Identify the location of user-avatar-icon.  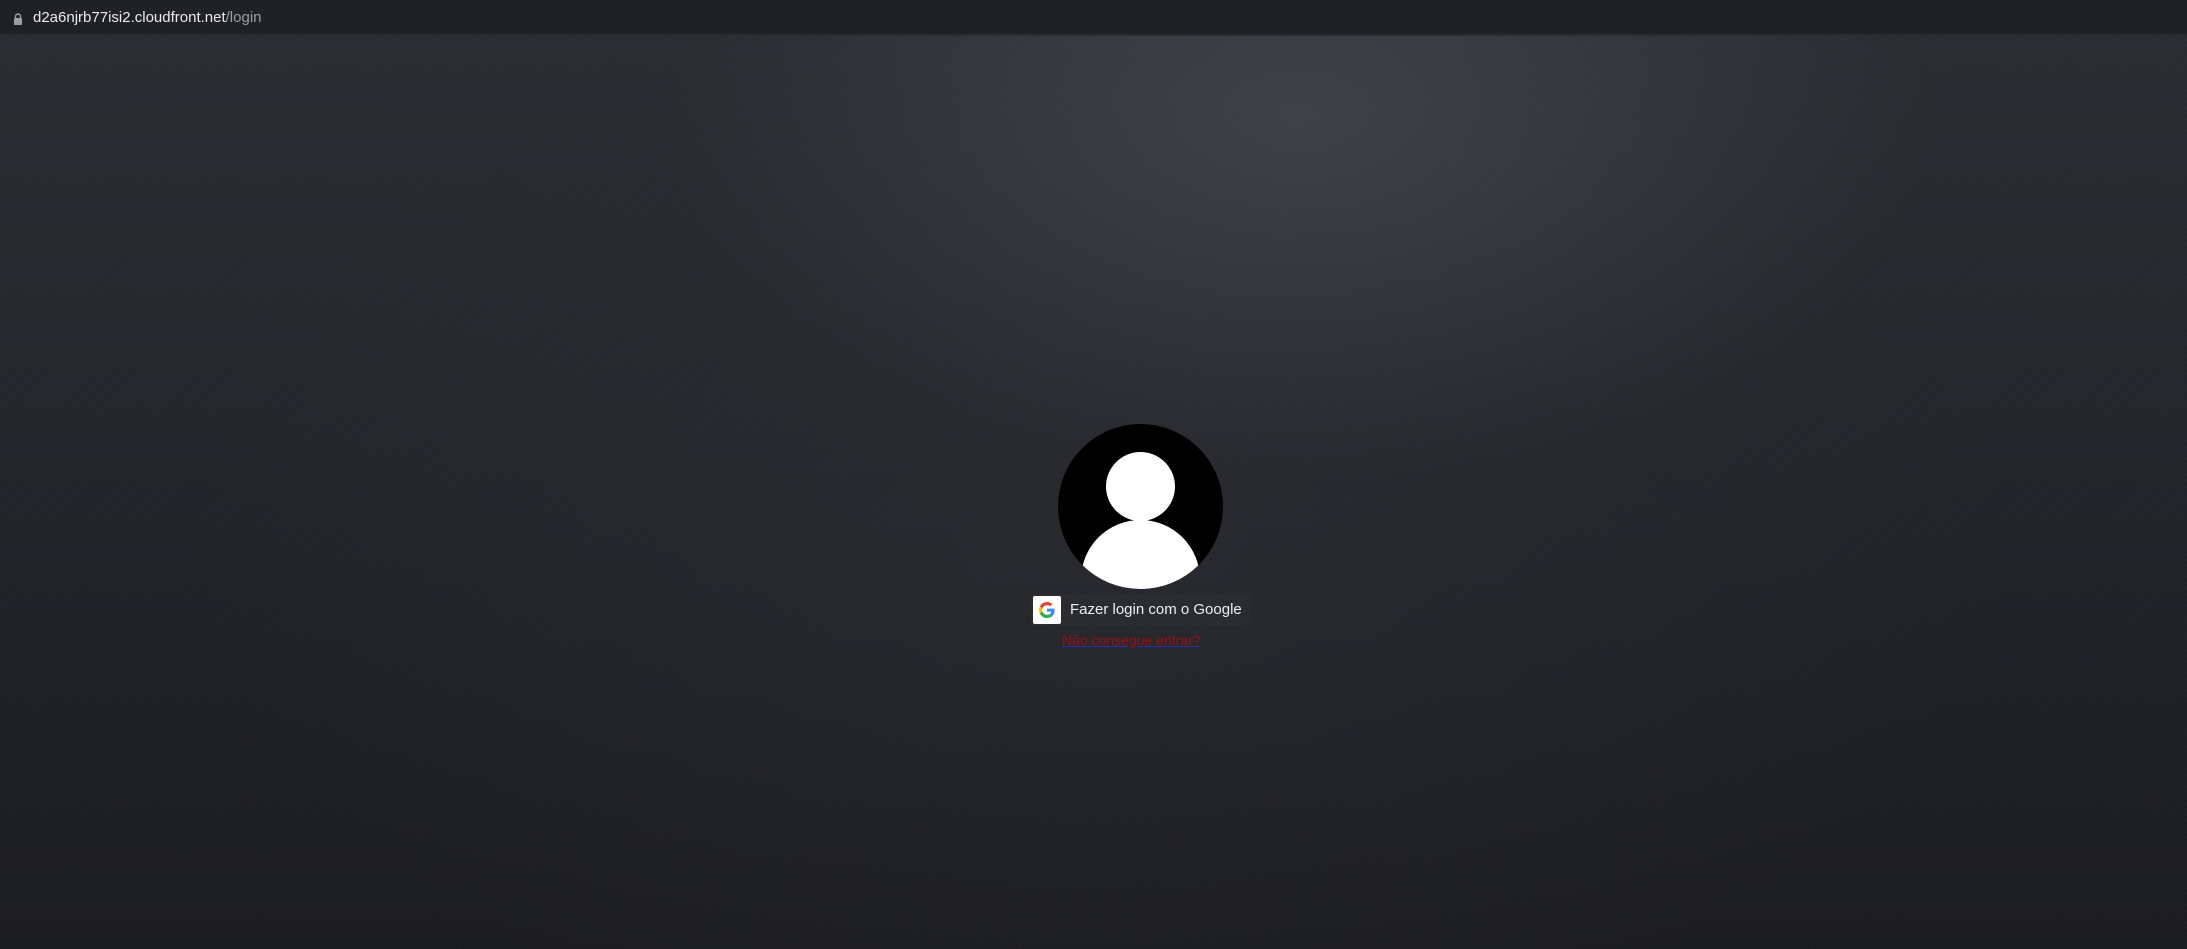
(1140, 506).